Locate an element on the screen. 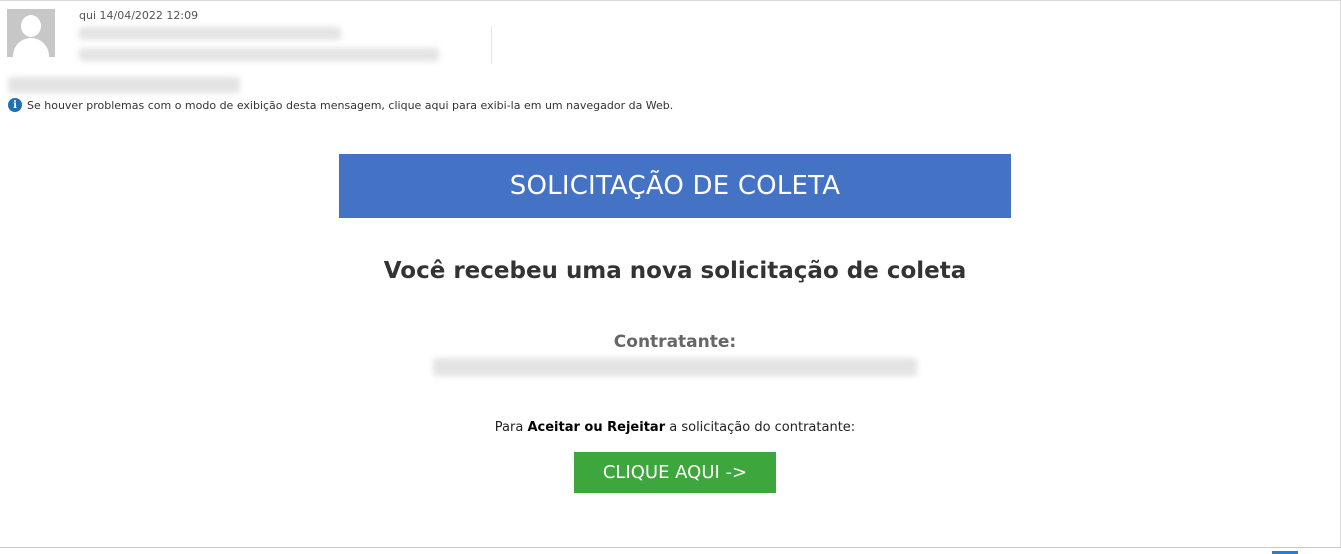 This screenshot has height=554, width=1341. prompt-suffix: a solicitação do contratante: is located at coordinates (760, 427).